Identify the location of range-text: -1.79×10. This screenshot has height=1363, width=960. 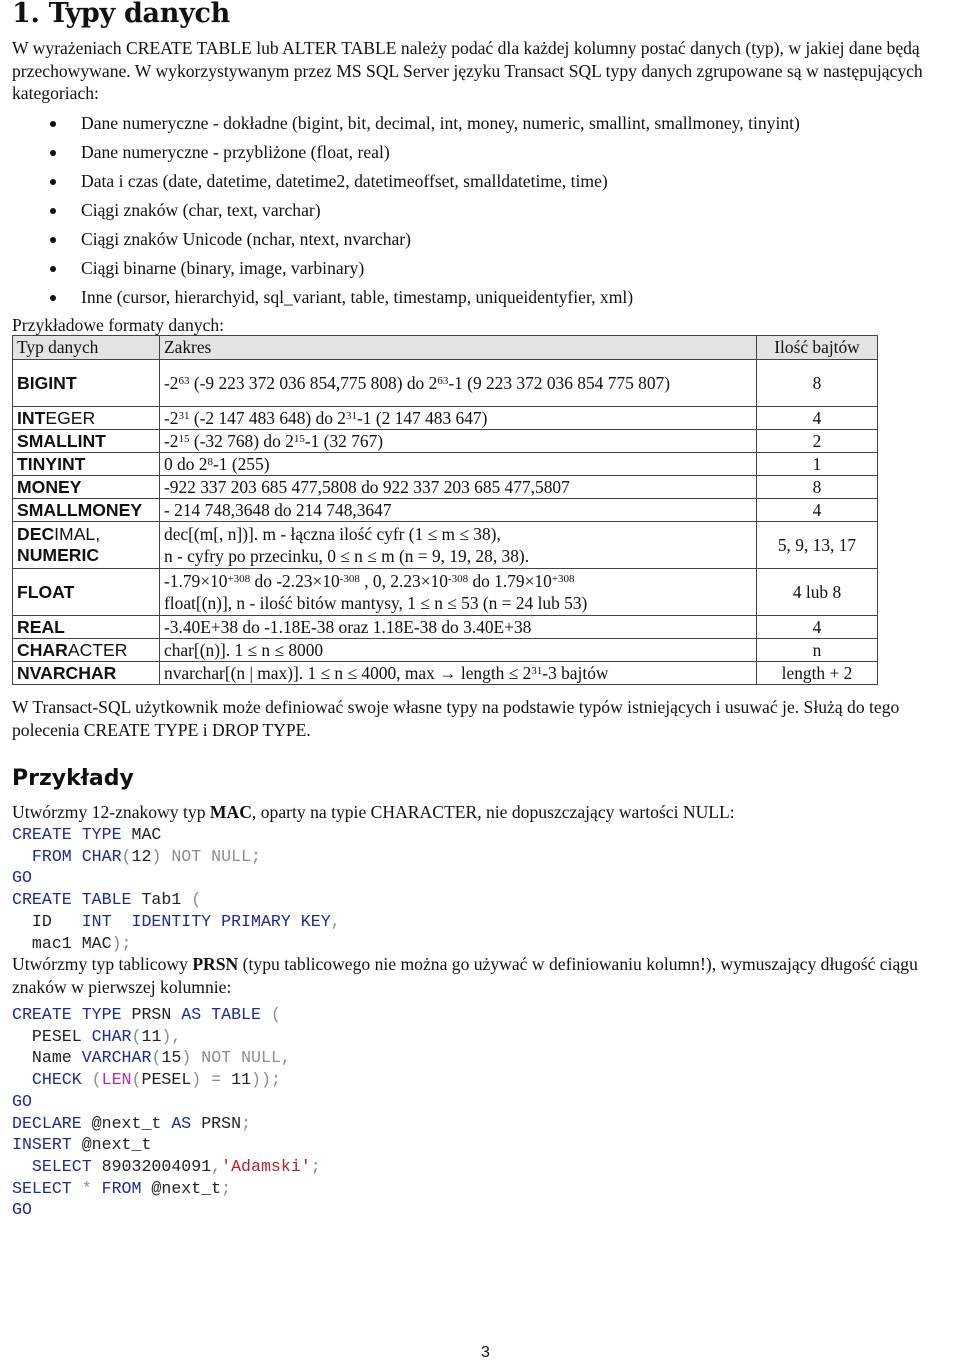
(196, 581).